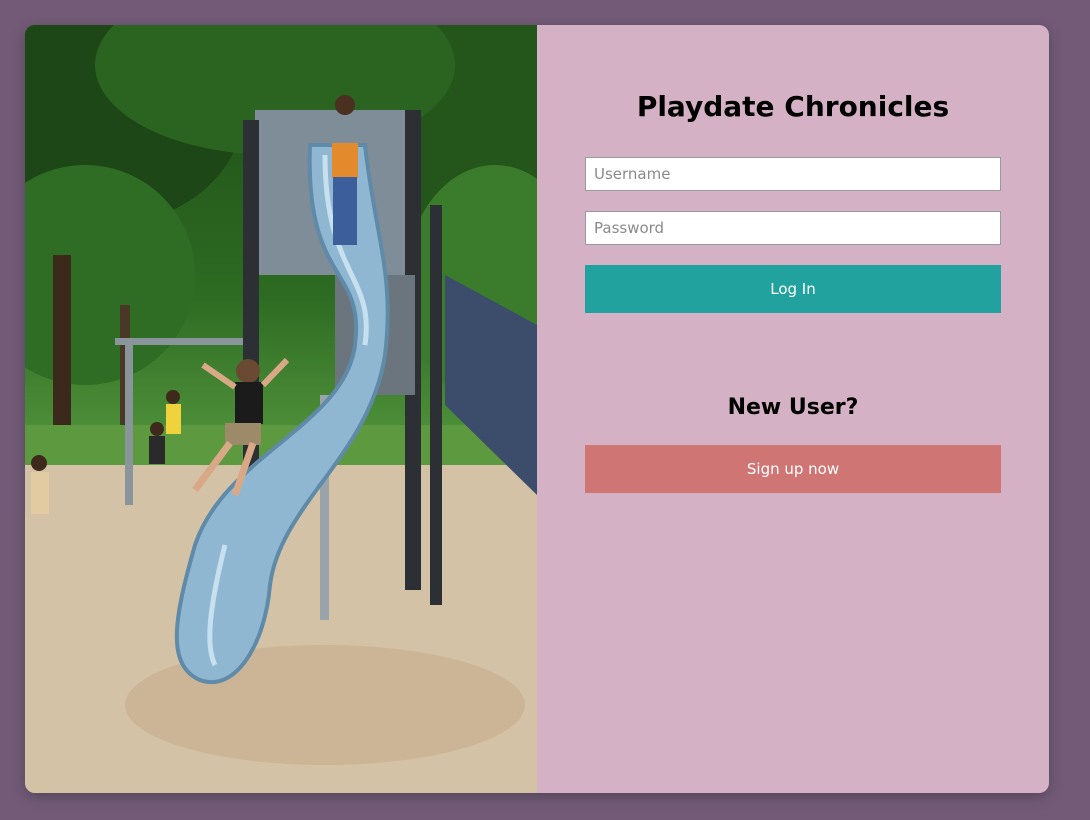 This screenshot has height=820, width=1090. I want to click on username-input, so click(793, 174).